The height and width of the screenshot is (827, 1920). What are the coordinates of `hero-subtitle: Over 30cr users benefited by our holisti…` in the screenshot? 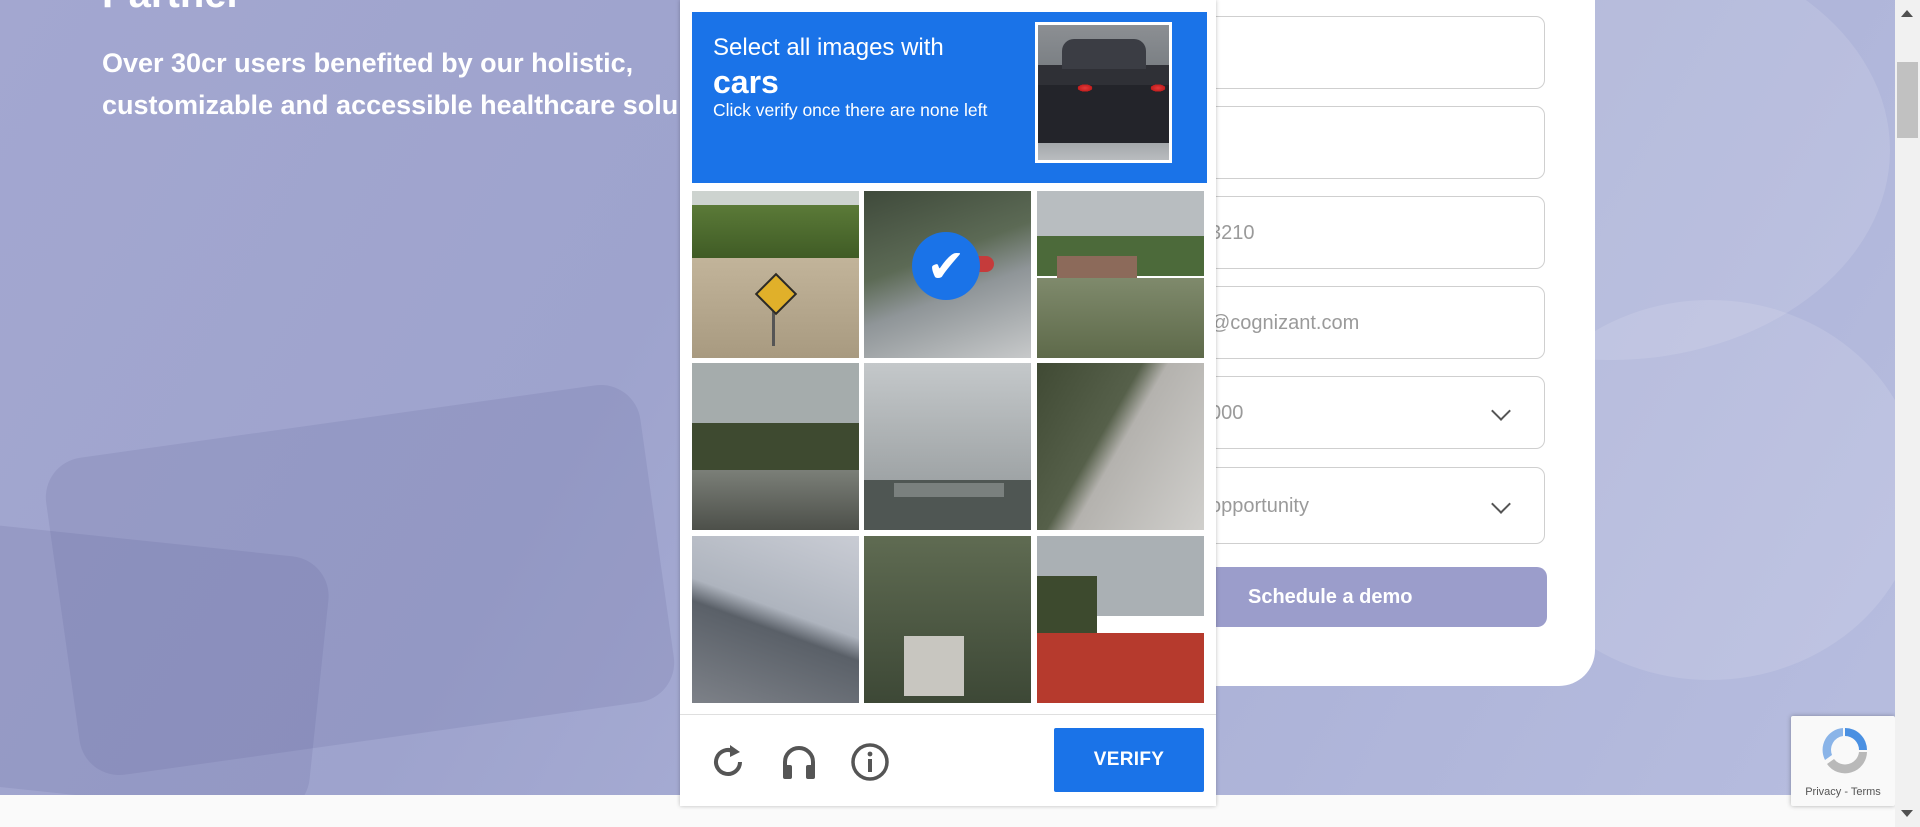 It's located at (390, 84).